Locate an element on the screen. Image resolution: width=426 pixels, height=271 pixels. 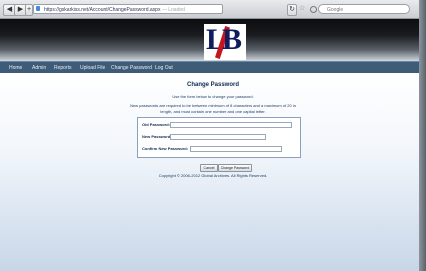
confirm-password-label: Confirm New Password: is located at coordinates (165, 148).